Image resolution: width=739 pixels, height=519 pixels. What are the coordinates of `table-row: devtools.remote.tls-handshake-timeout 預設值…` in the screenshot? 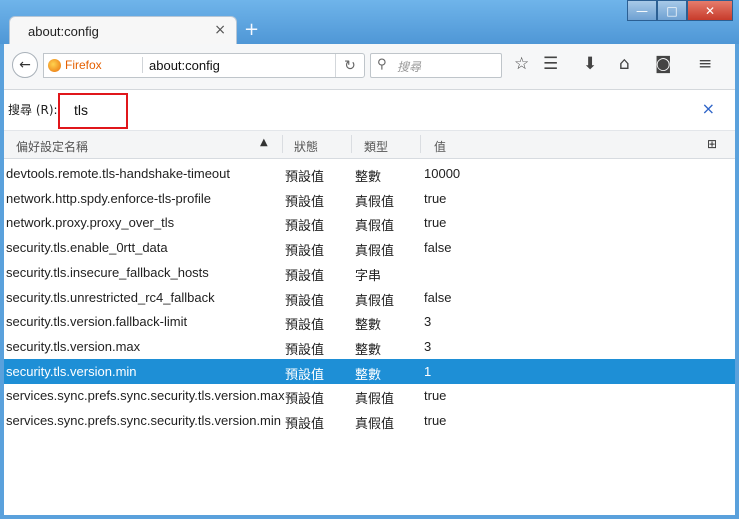 It's located at (369, 173).